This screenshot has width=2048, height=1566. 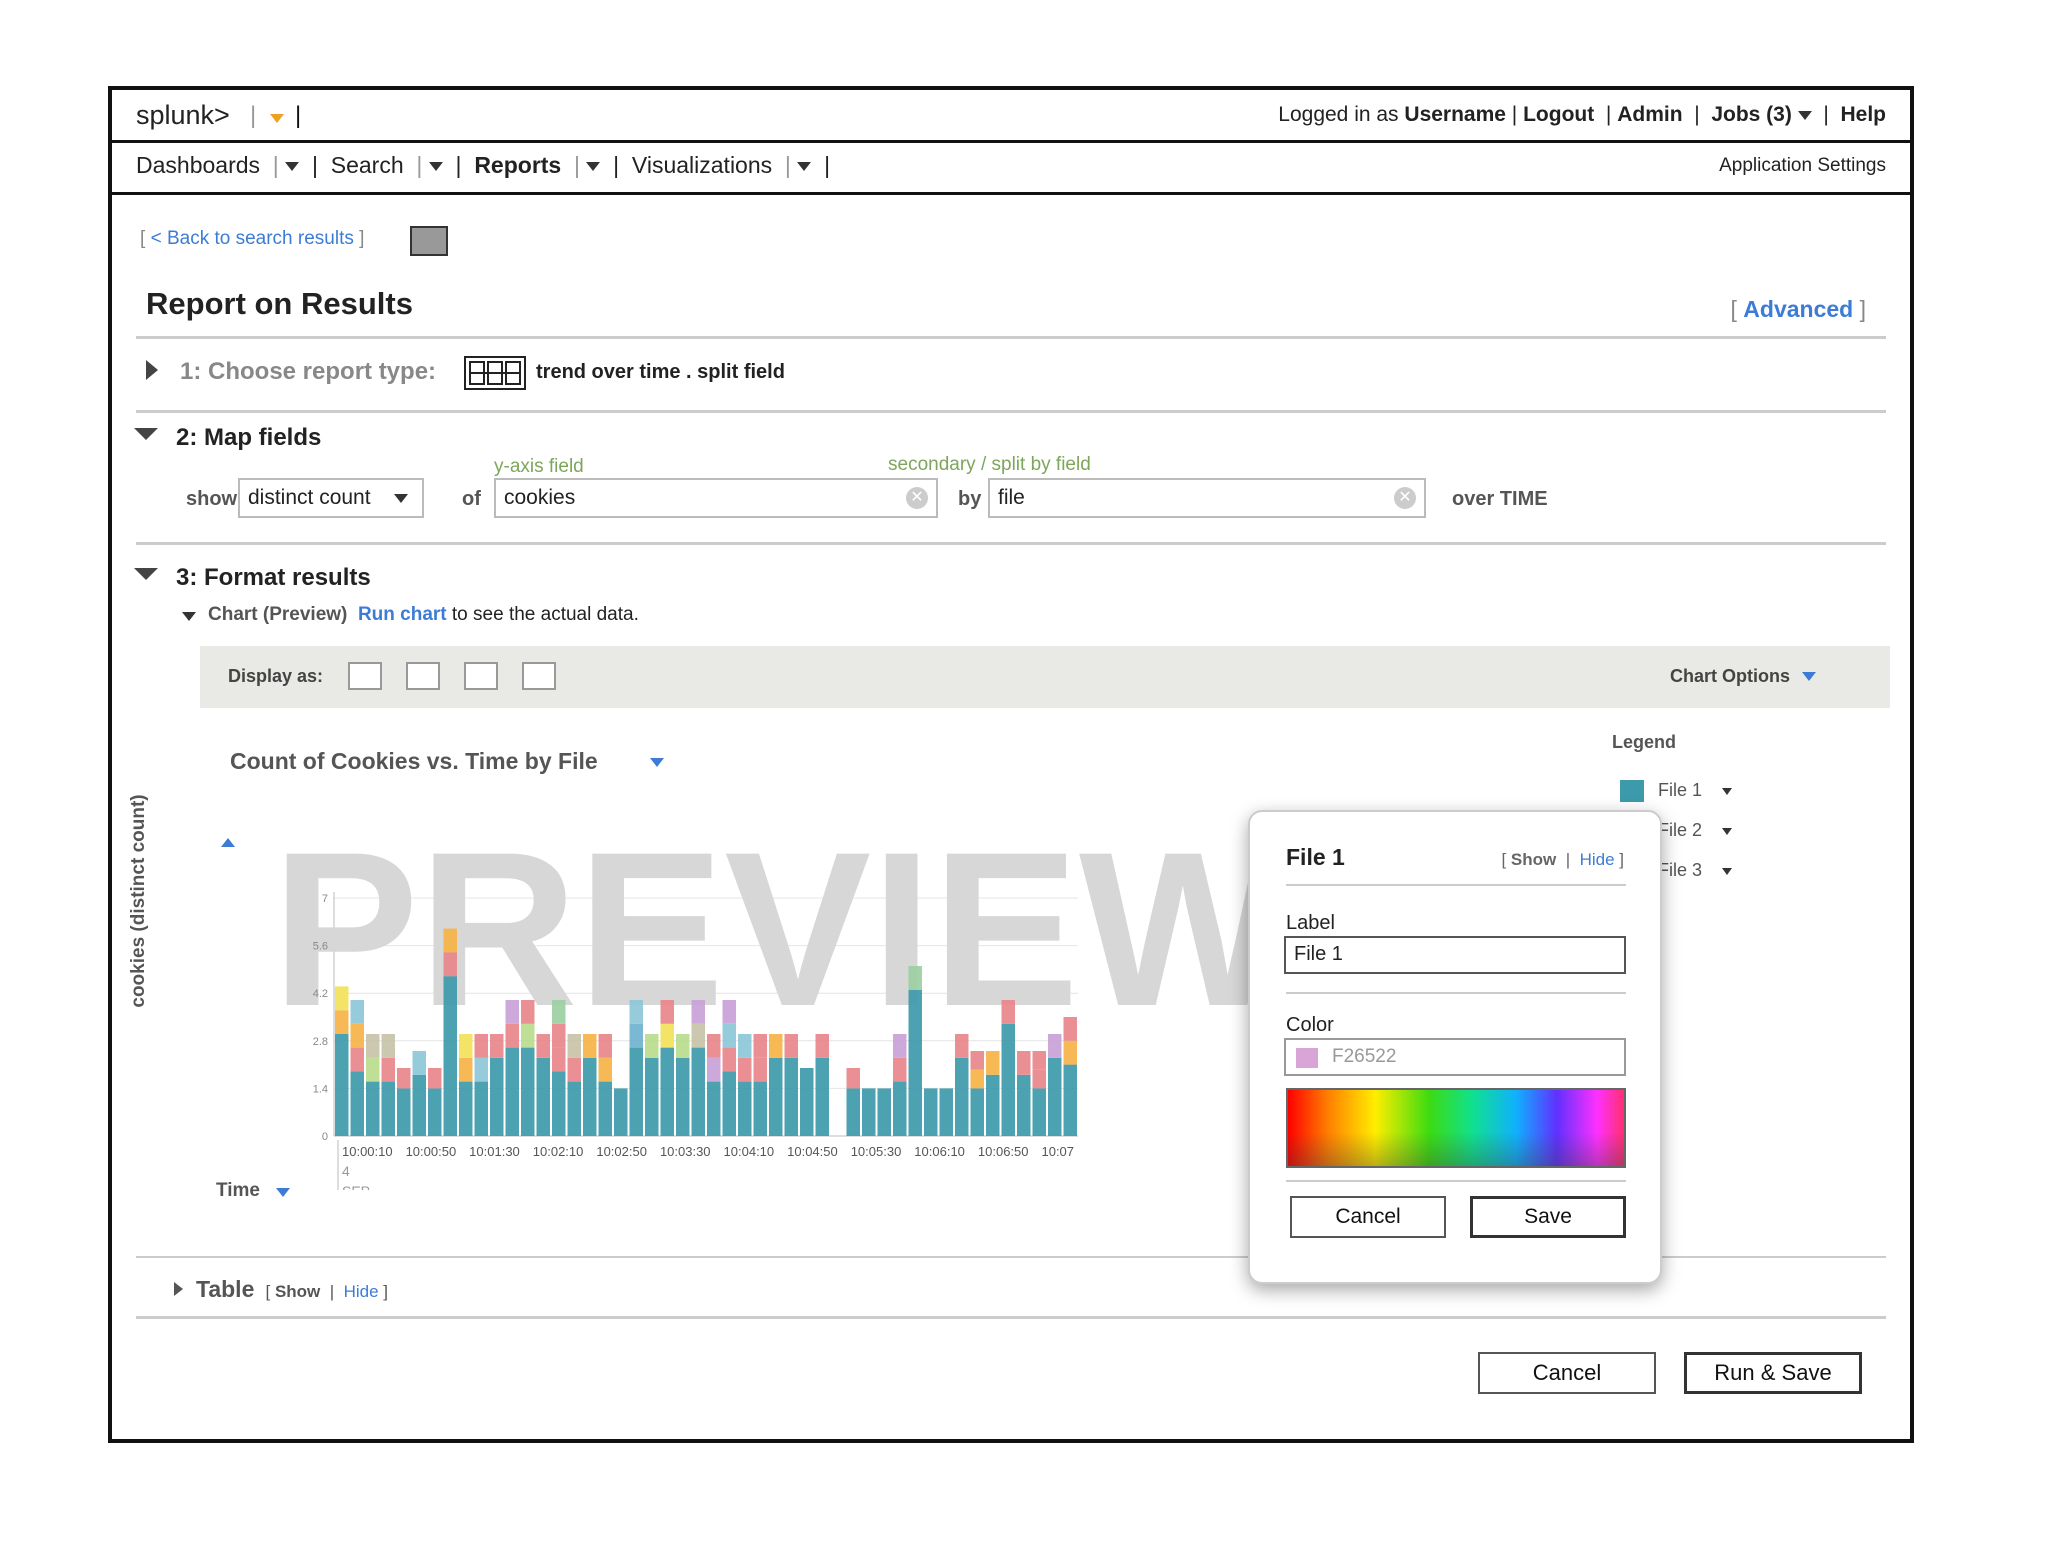 I want to click on y-tick-label: 0, so click(x=325, y=1137).